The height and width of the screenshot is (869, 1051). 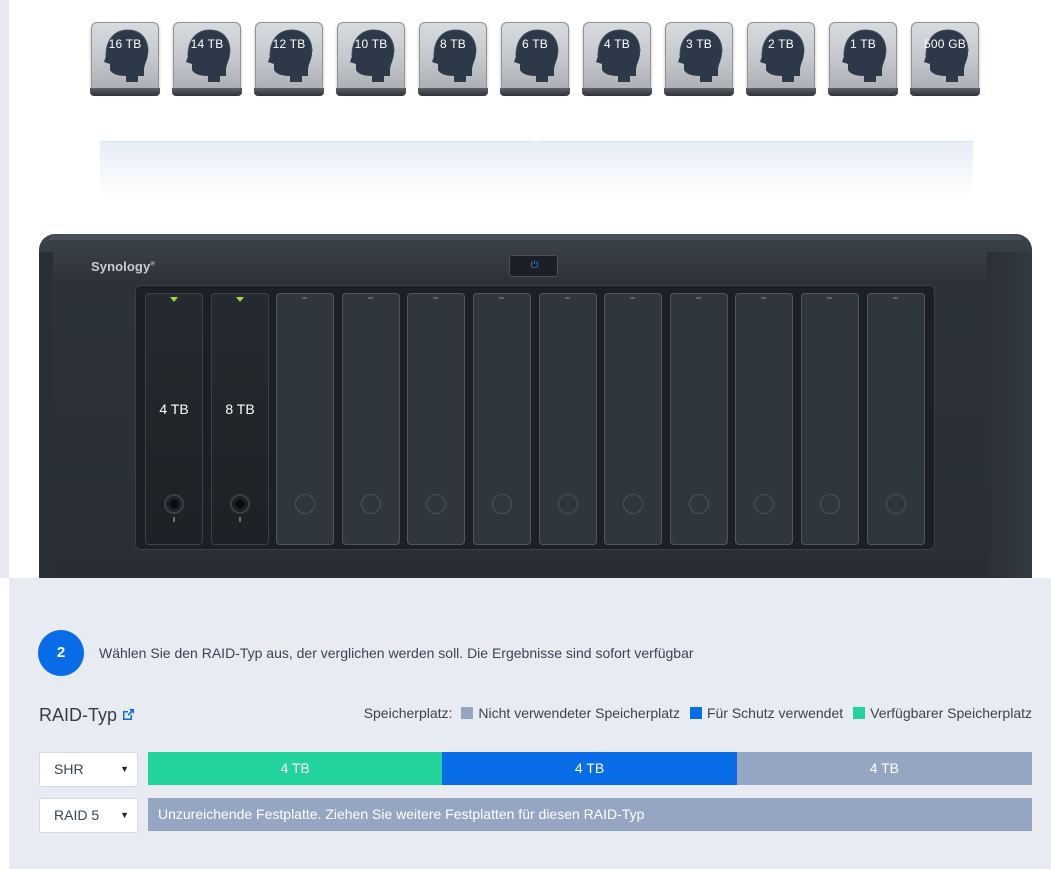 What do you see at coordinates (289, 44) in the screenshot?
I see `drive-capacity: 12 TB` at bounding box center [289, 44].